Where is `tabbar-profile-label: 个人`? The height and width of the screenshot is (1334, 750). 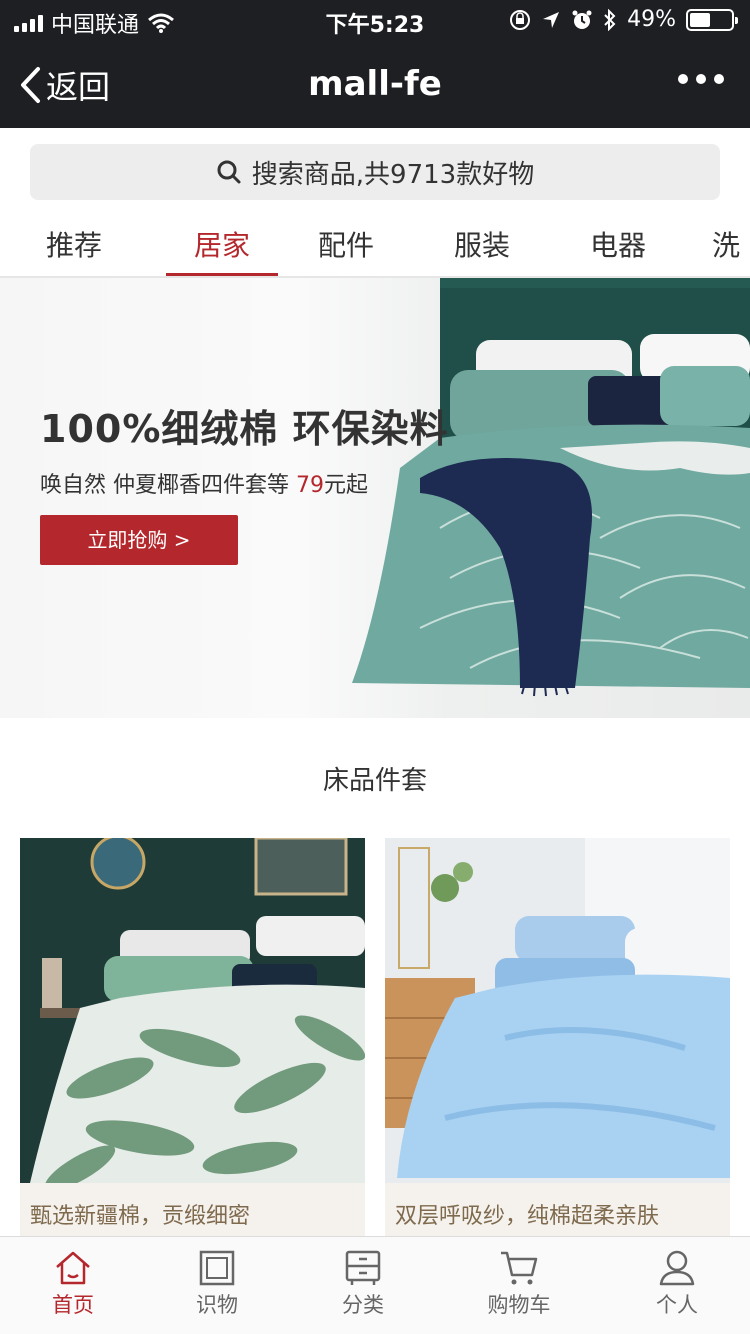 tabbar-profile-label: 个人 is located at coordinates (677, 1305).